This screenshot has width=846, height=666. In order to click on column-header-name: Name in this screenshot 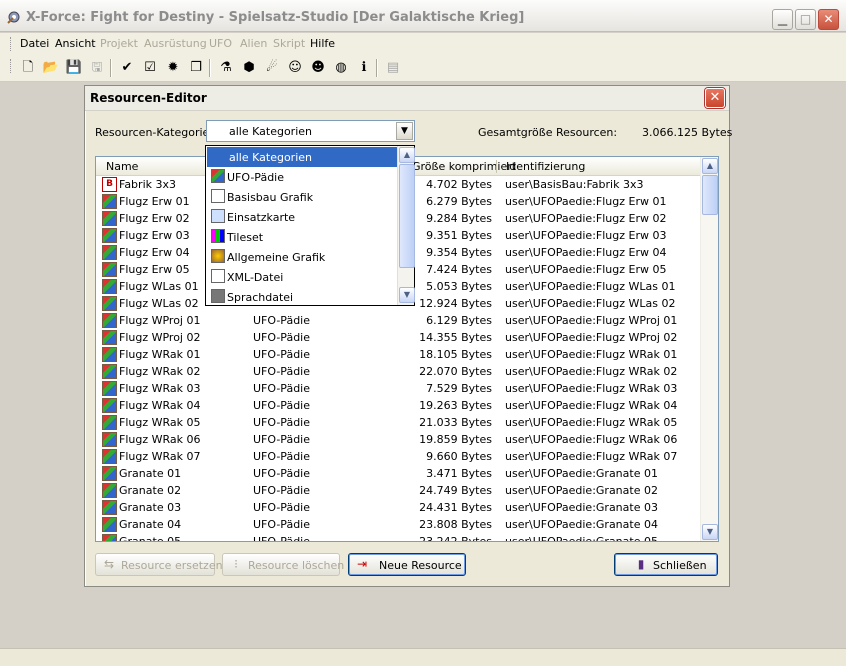, I will do `click(122, 166)`.